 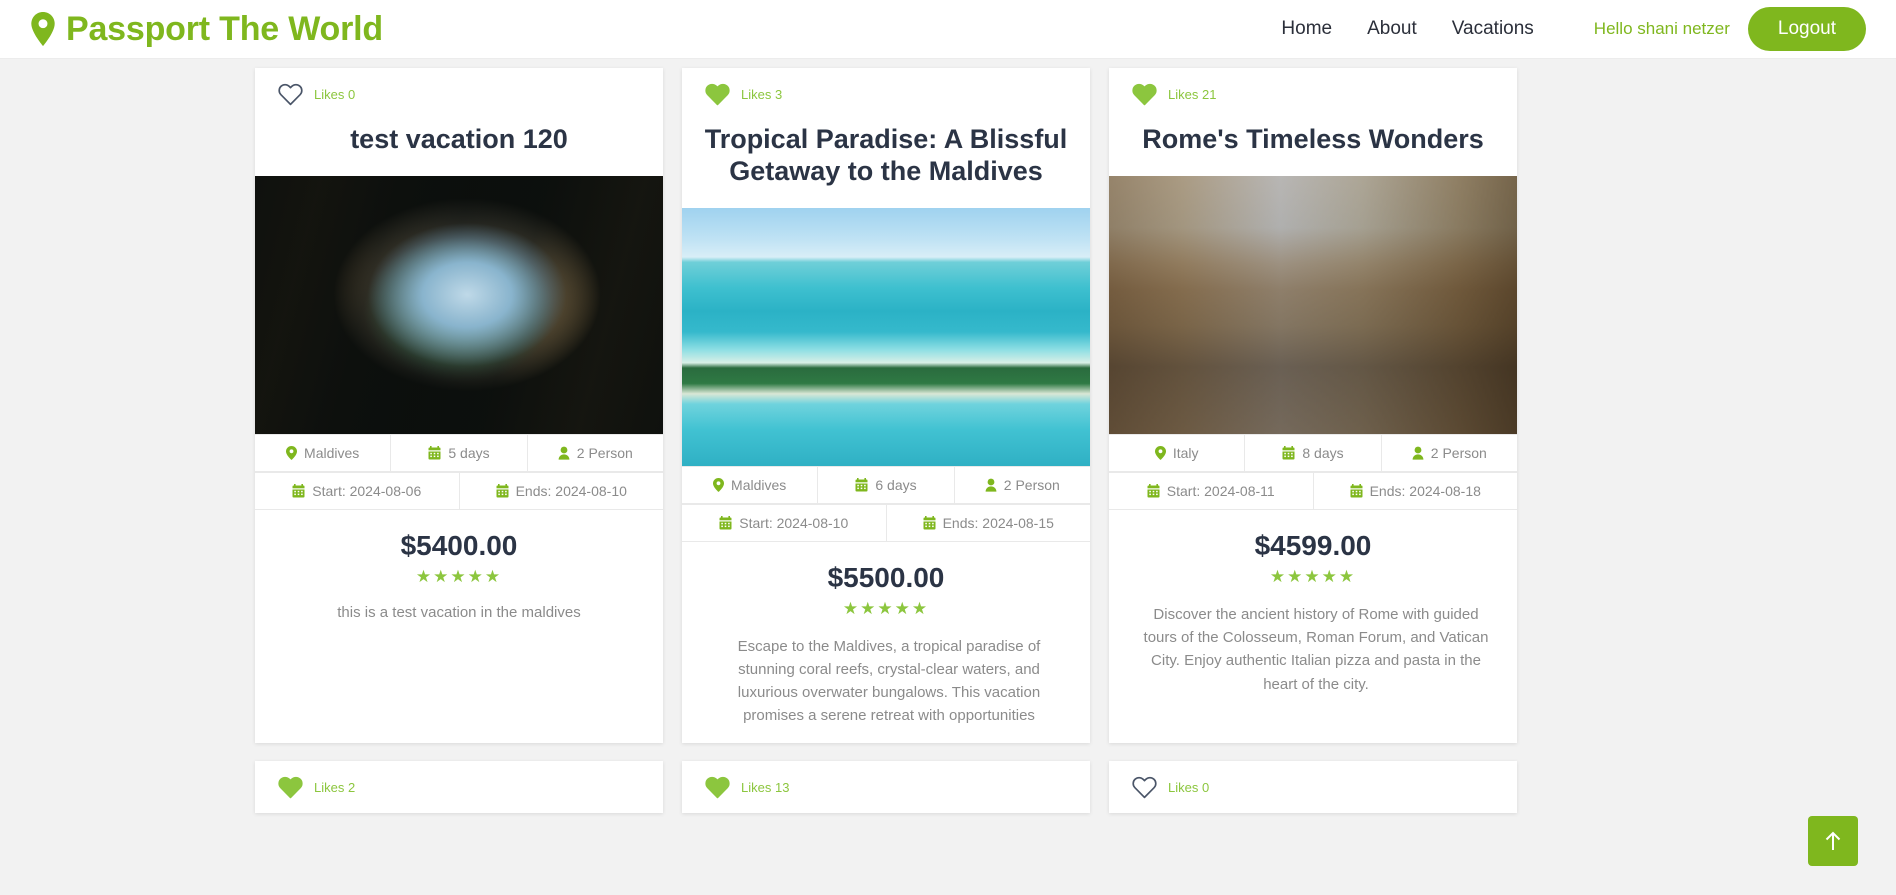 I want to click on vacation-card: Likes 13, so click(x=886, y=786).